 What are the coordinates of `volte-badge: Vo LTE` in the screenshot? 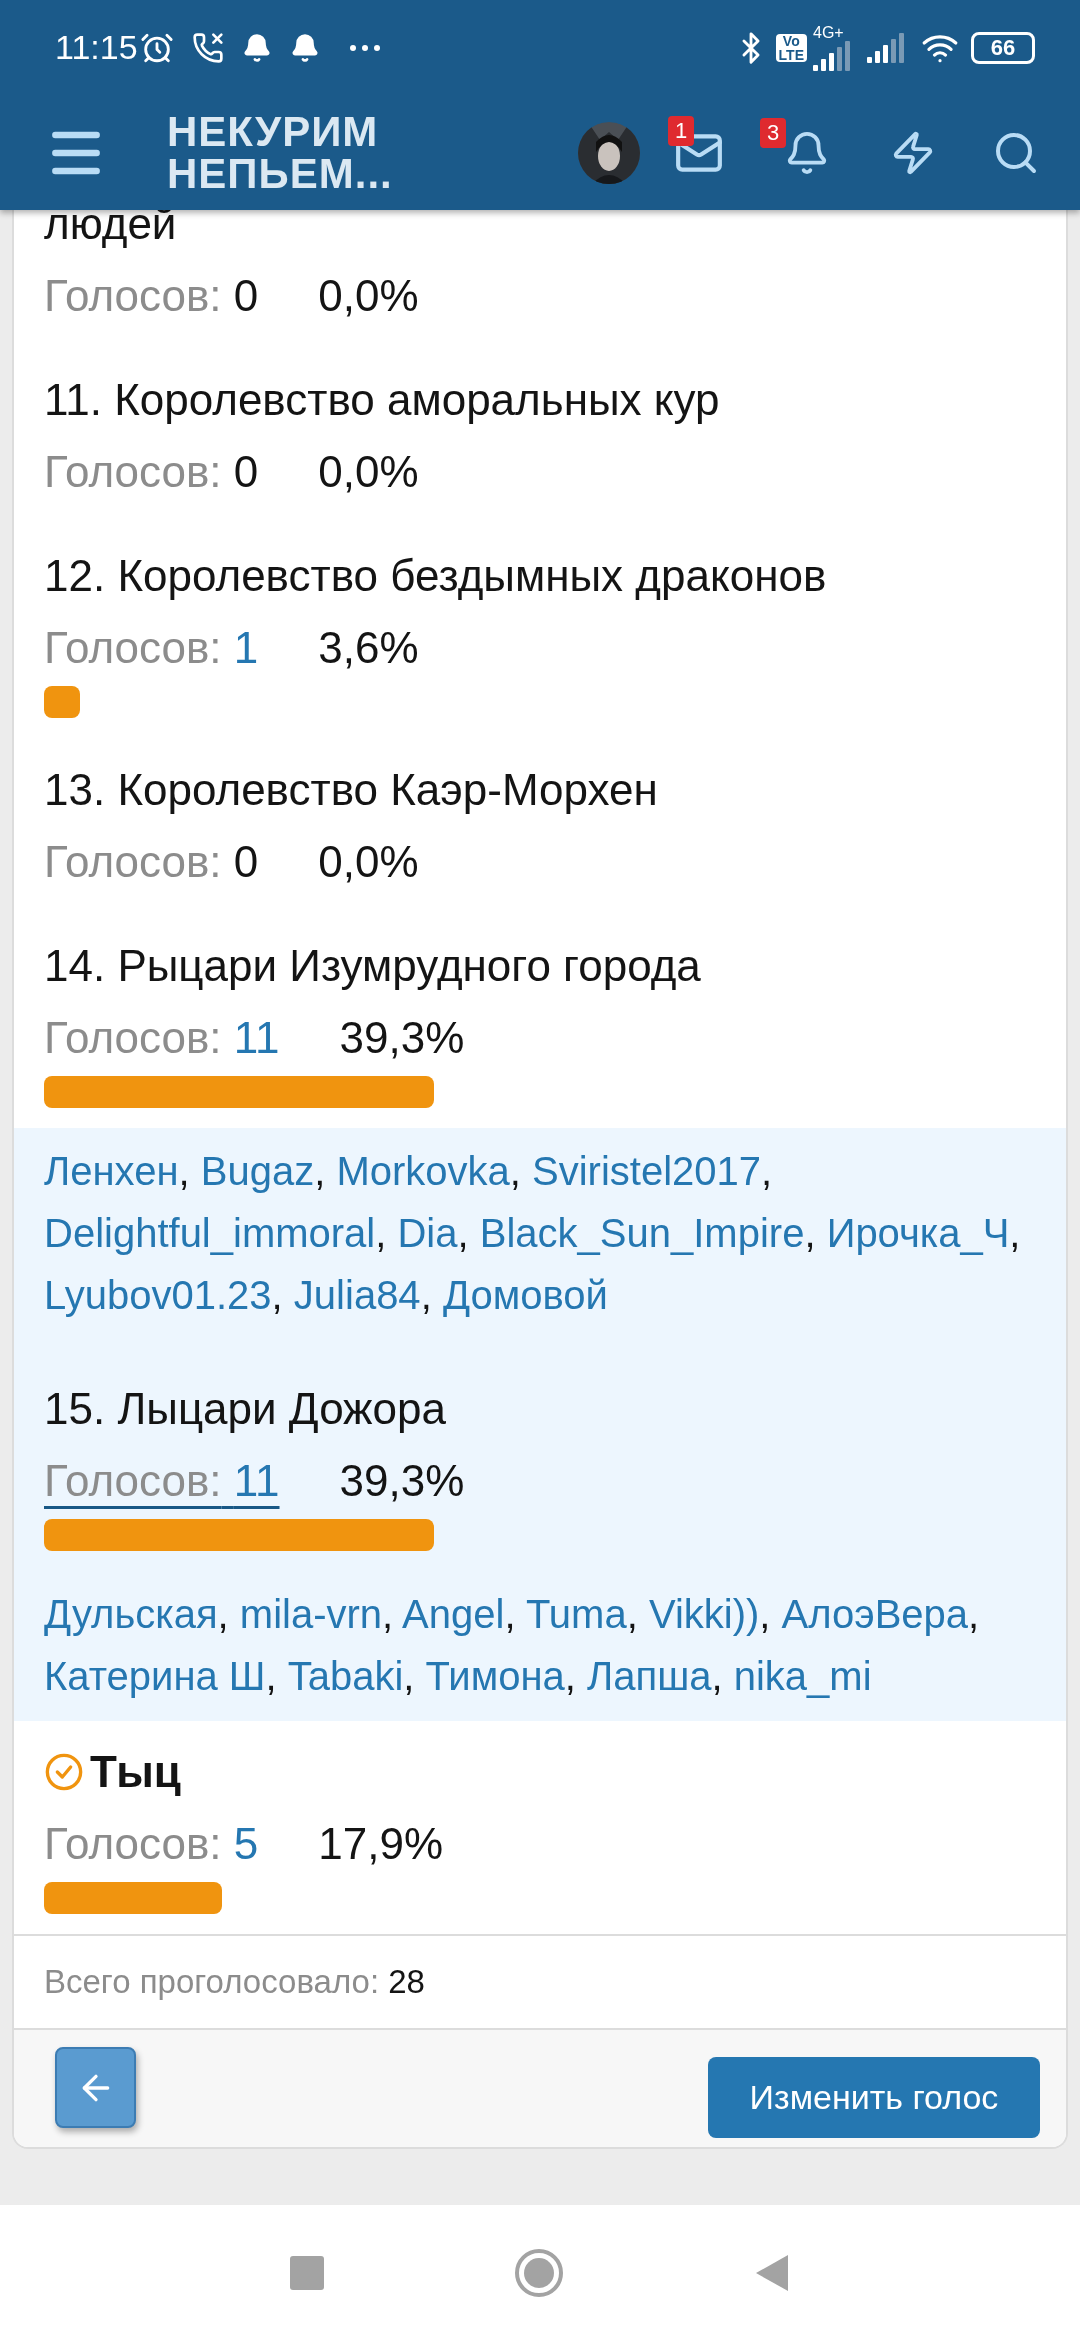 It's located at (791, 47).